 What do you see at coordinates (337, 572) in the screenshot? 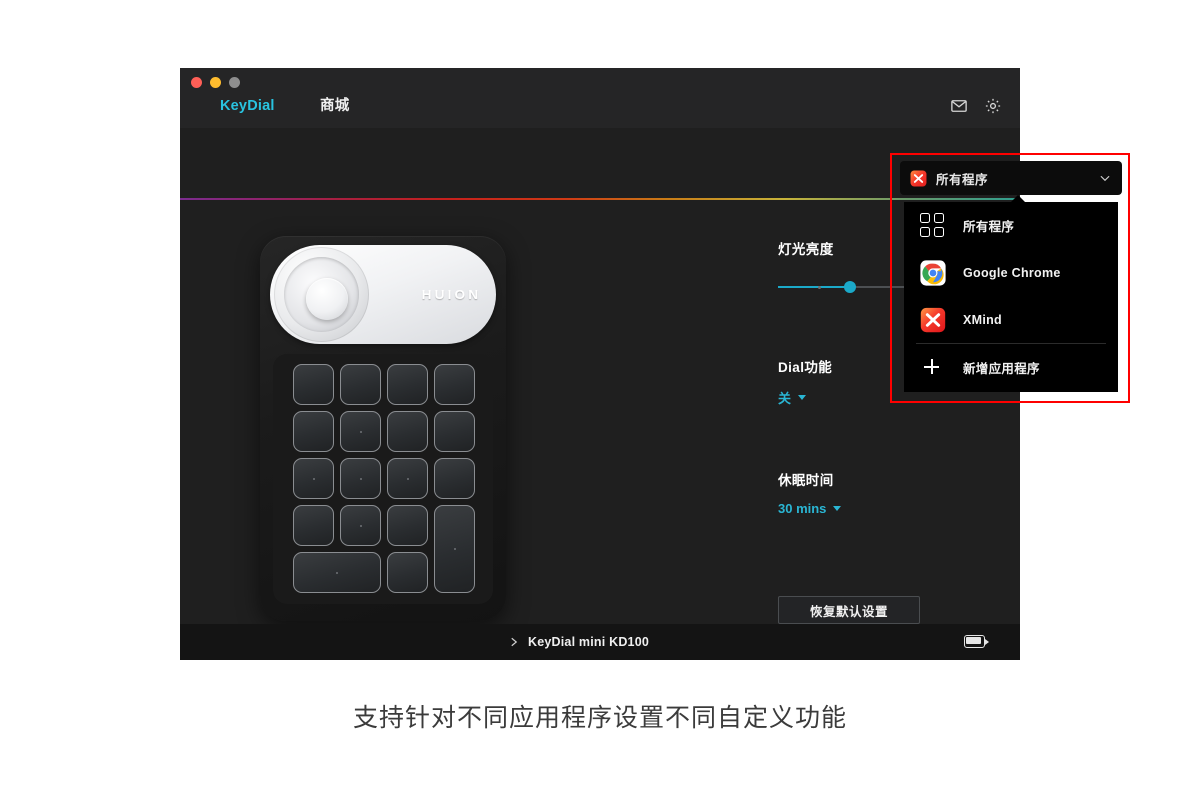
I see `device-key-wide` at bounding box center [337, 572].